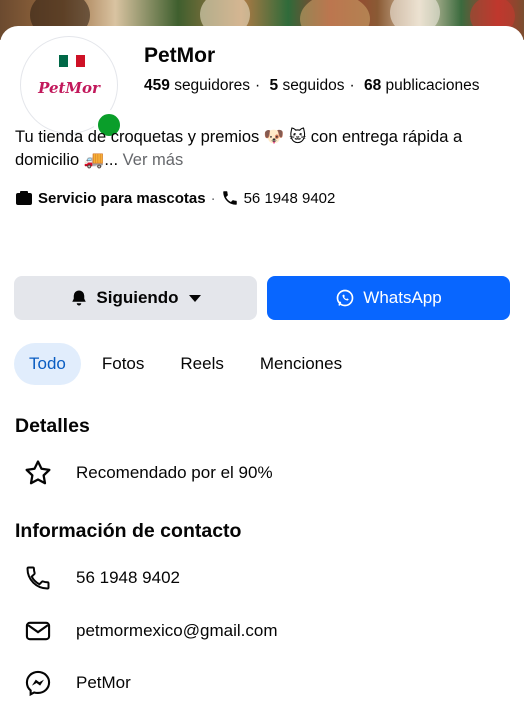 The width and height of the screenshot is (524, 720). I want to click on following-count: 5, so click(274, 85).